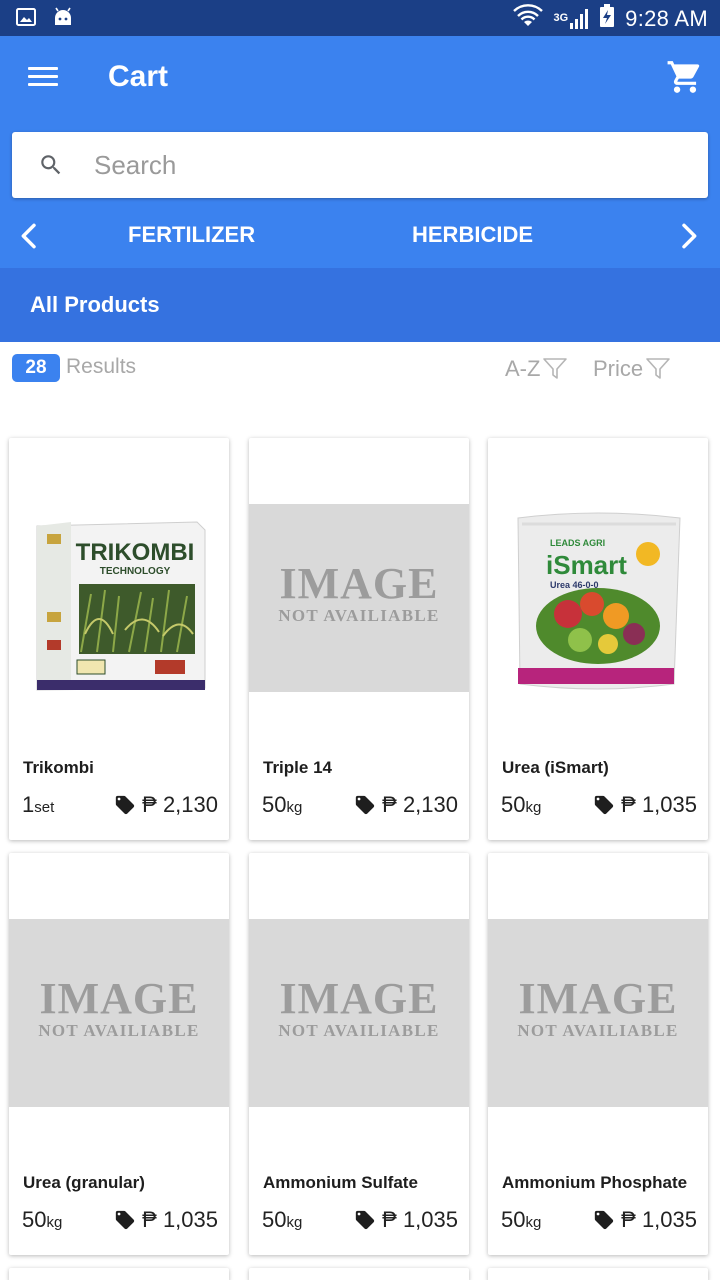  What do you see at coordinates (472, 235) in the screenshot?
I see `tab-herbicide: HERBICIDE` at bounding box center [472, 235].